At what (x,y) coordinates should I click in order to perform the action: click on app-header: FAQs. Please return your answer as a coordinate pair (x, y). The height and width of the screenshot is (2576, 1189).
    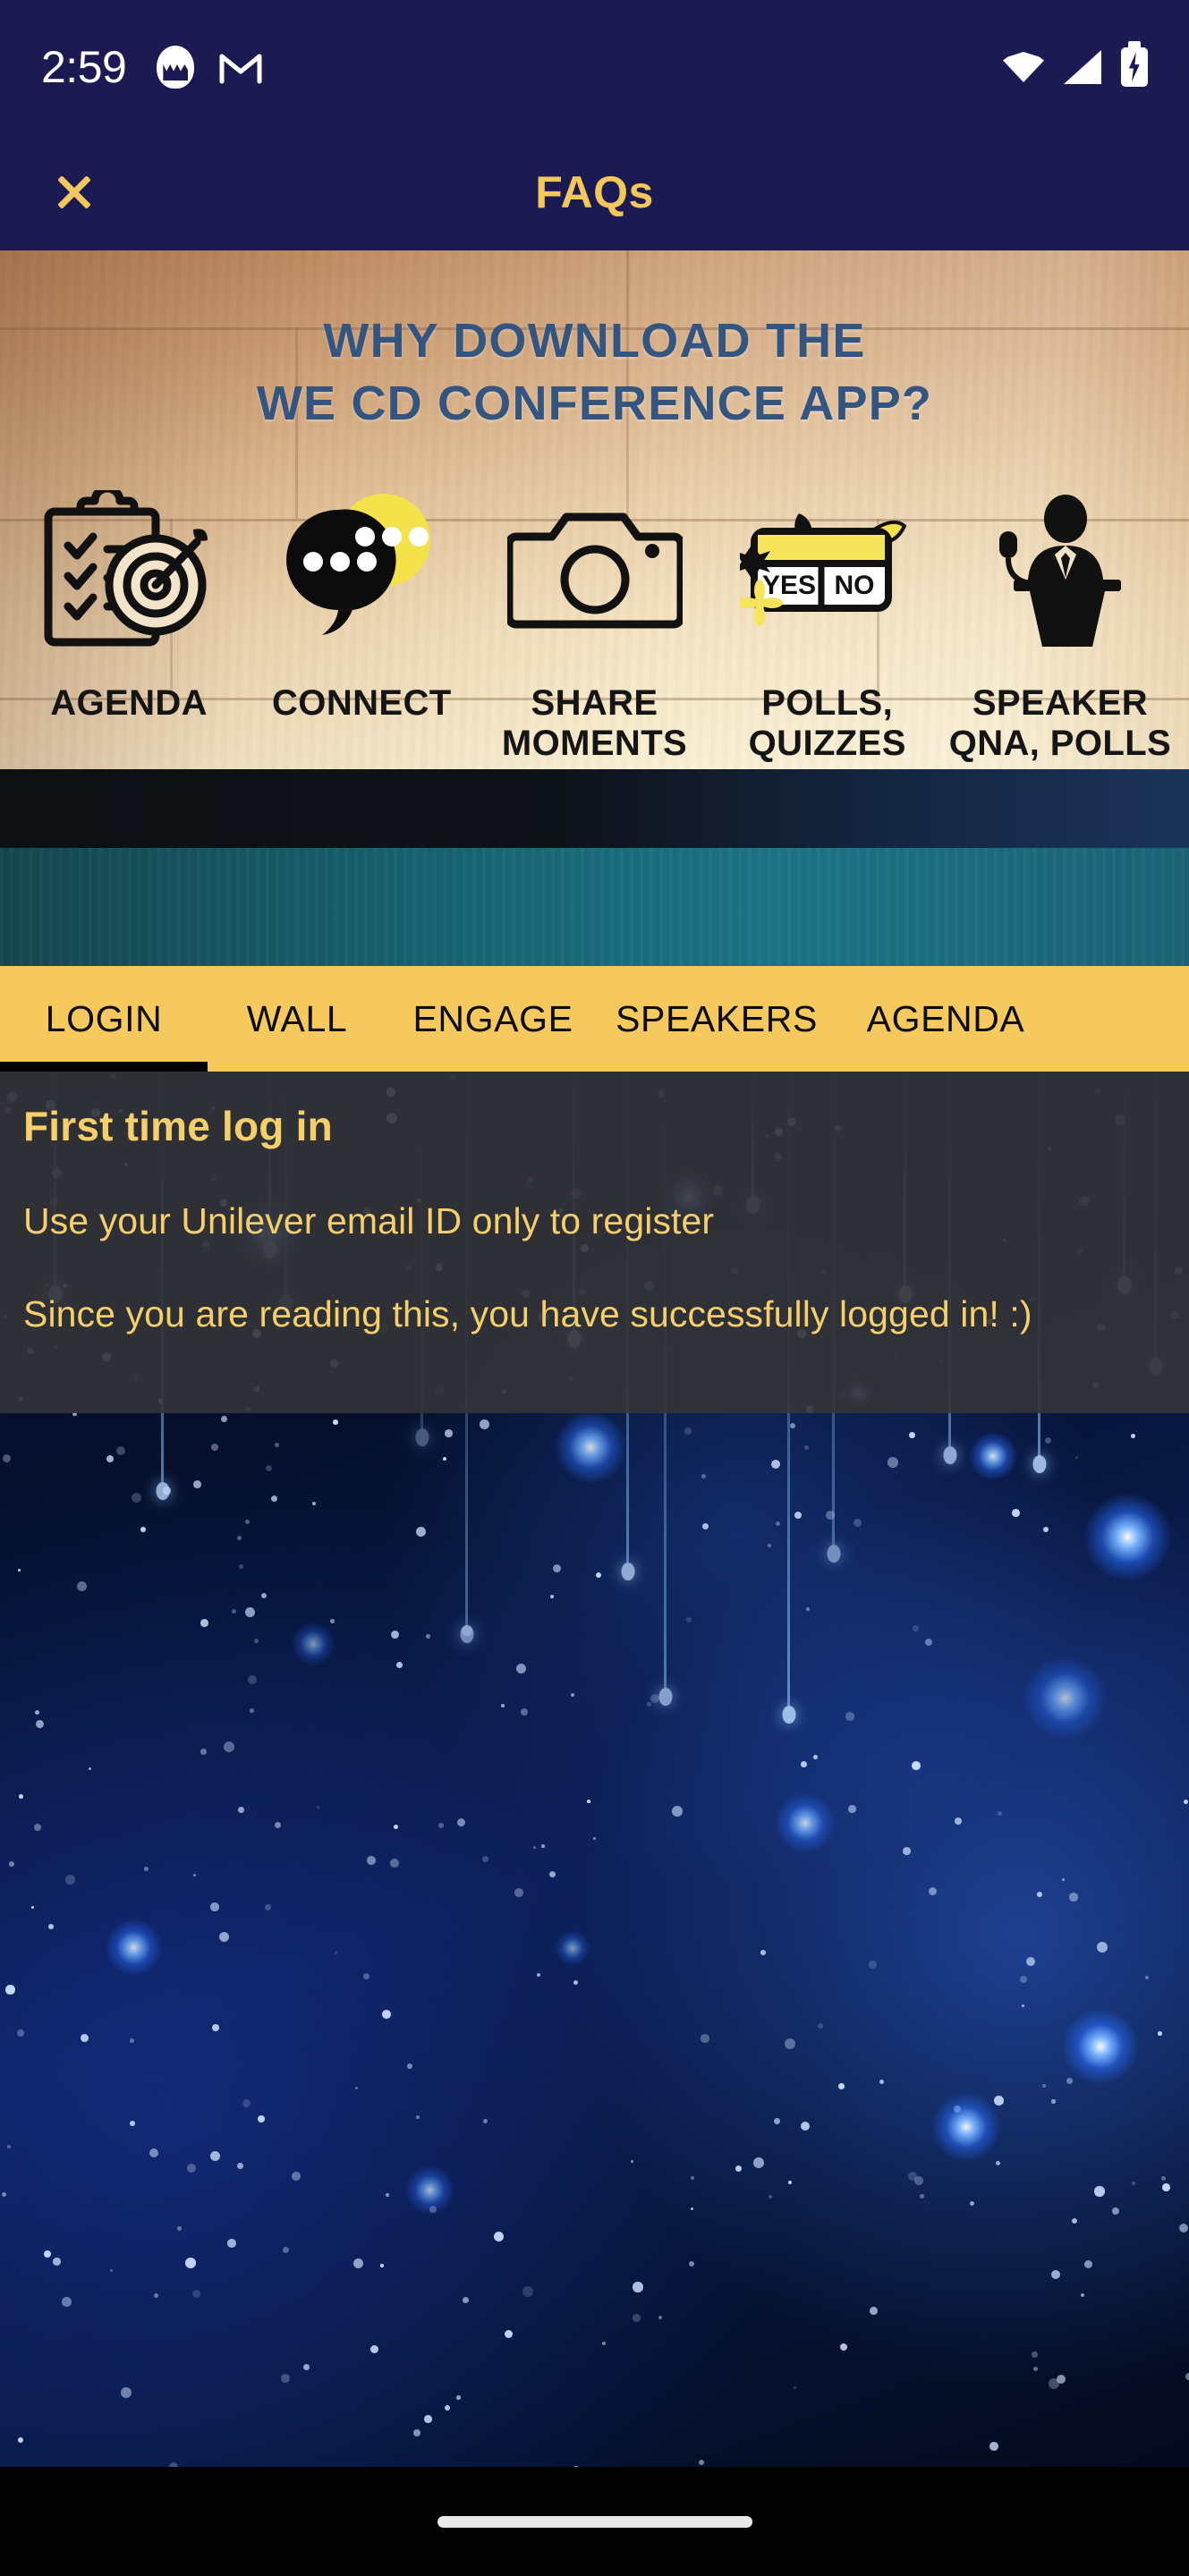
    Looking at the image, I should click on (594, 192).